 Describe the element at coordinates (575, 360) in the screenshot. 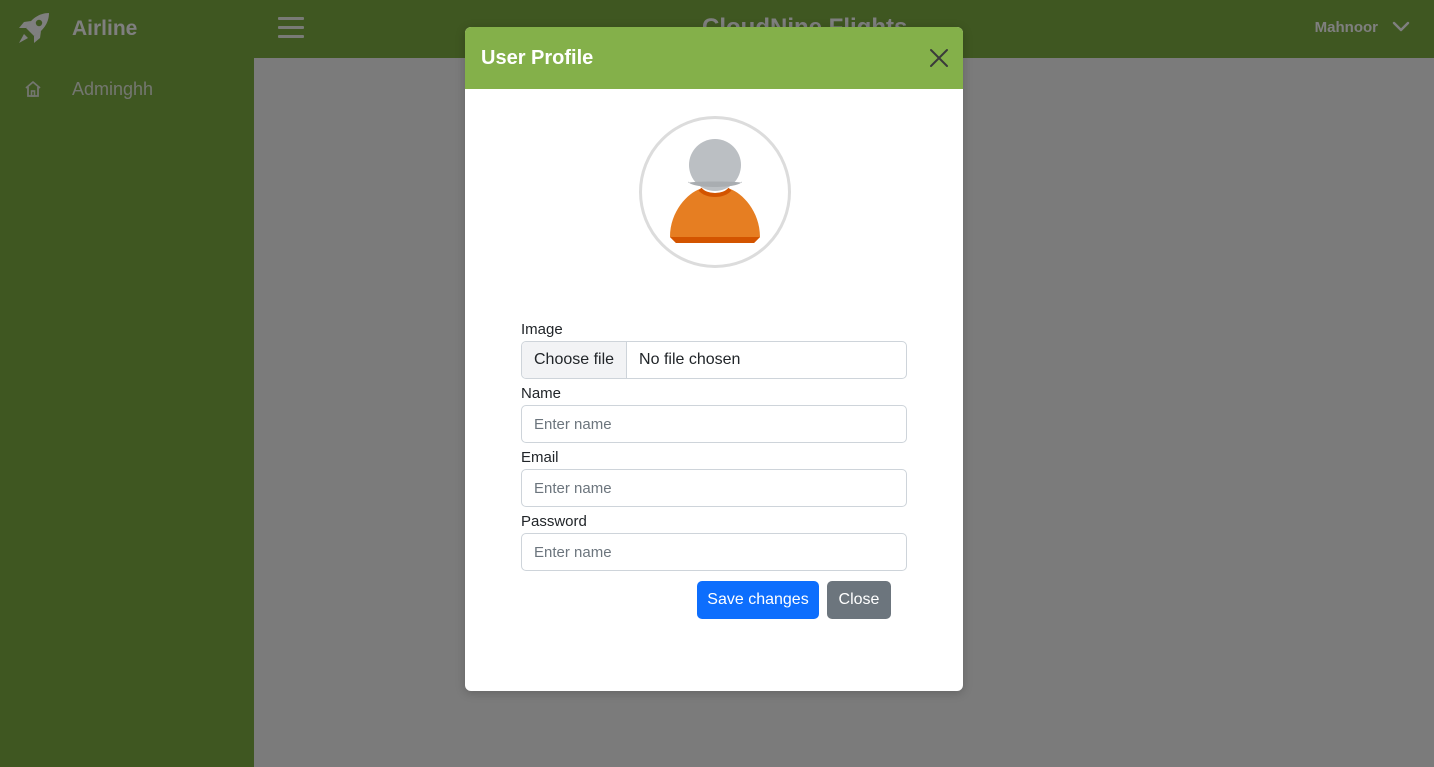

I see `choose-file-button: Choose file` at that location.